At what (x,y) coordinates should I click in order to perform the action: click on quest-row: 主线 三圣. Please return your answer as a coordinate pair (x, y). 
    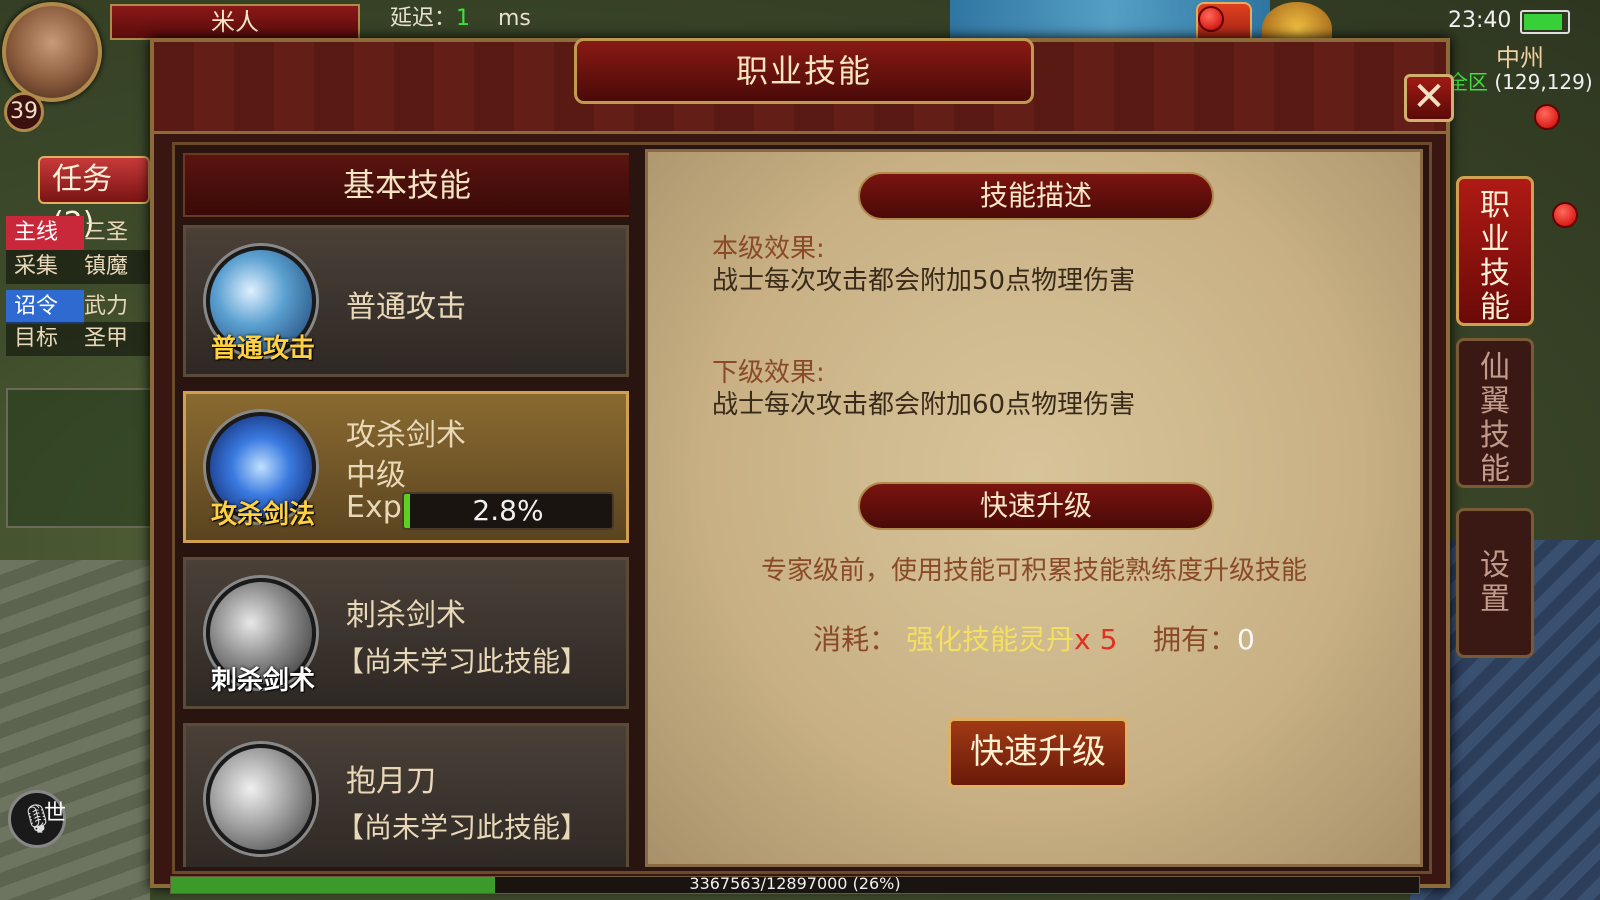
    Looking at the image, I should click on (81, 233).